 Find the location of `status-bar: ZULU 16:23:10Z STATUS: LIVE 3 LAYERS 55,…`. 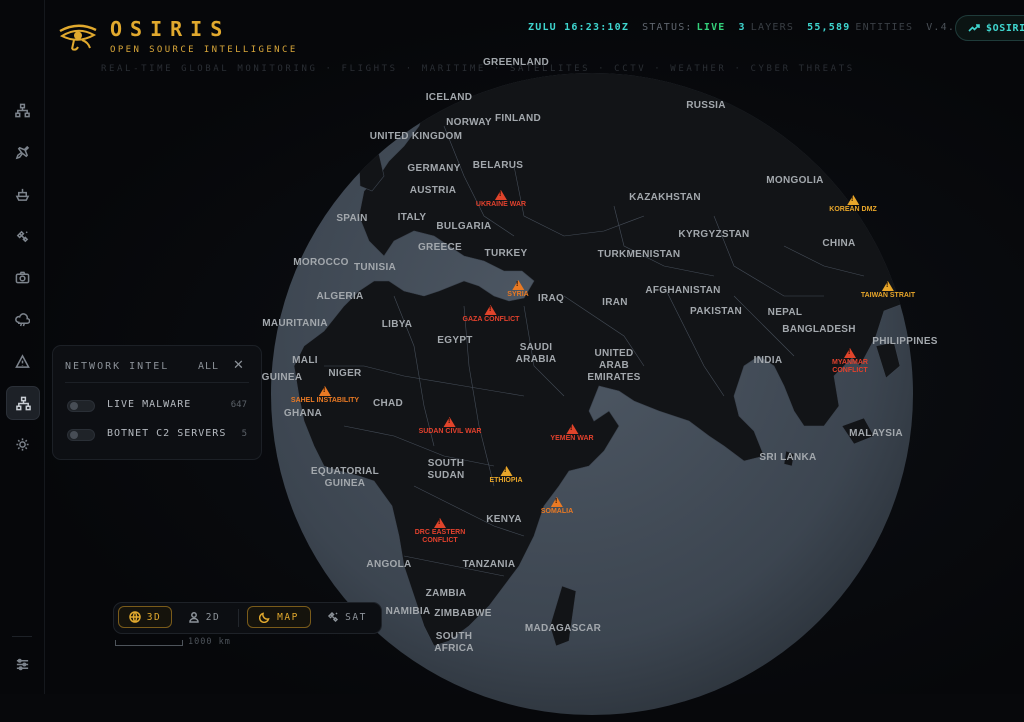

status-bar: ZULU 16:23:10Z STATUS: LIVE 3 LAYERS 55,… is located at coordinates (745, 27).